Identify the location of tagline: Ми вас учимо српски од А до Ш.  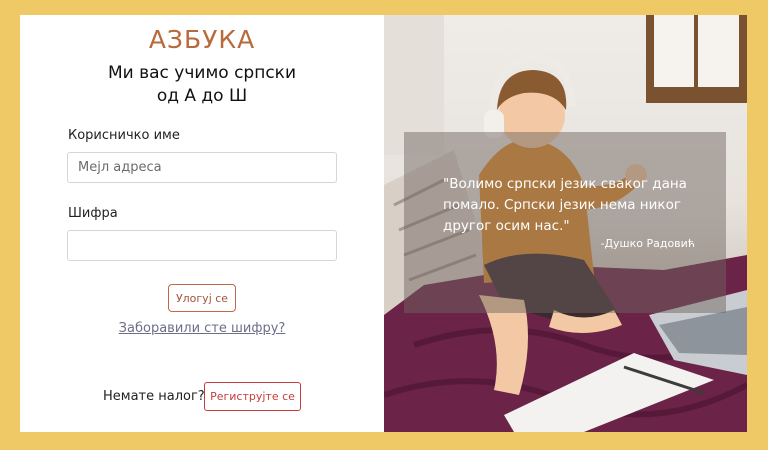
(202, 85).